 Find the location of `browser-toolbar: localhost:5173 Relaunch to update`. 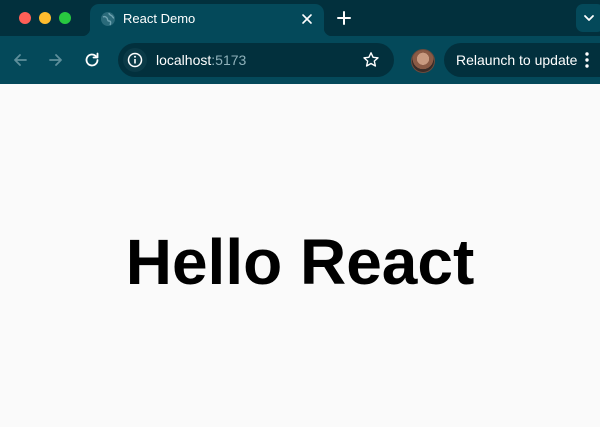

browser-toolbar: localhost:5173 Relaunch to update is located at coordinates (300, 60).